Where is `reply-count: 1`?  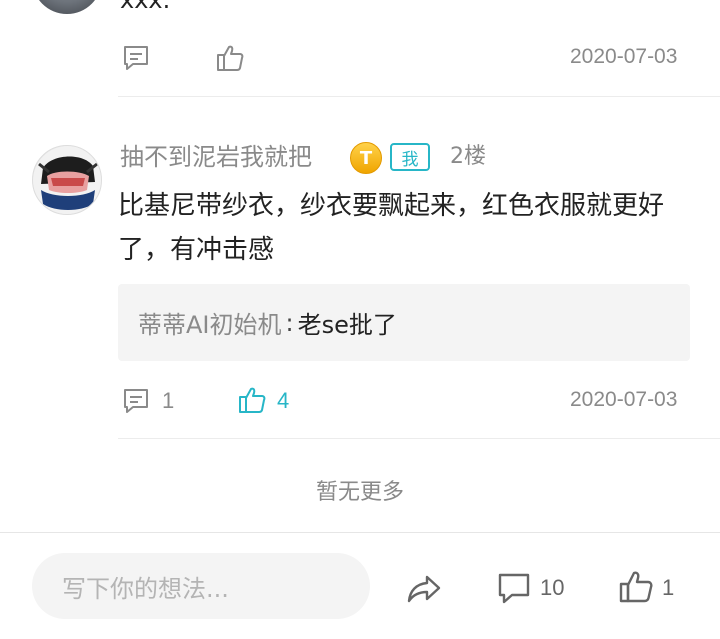
reply-count: 1 is located at coordinates (168, 400).